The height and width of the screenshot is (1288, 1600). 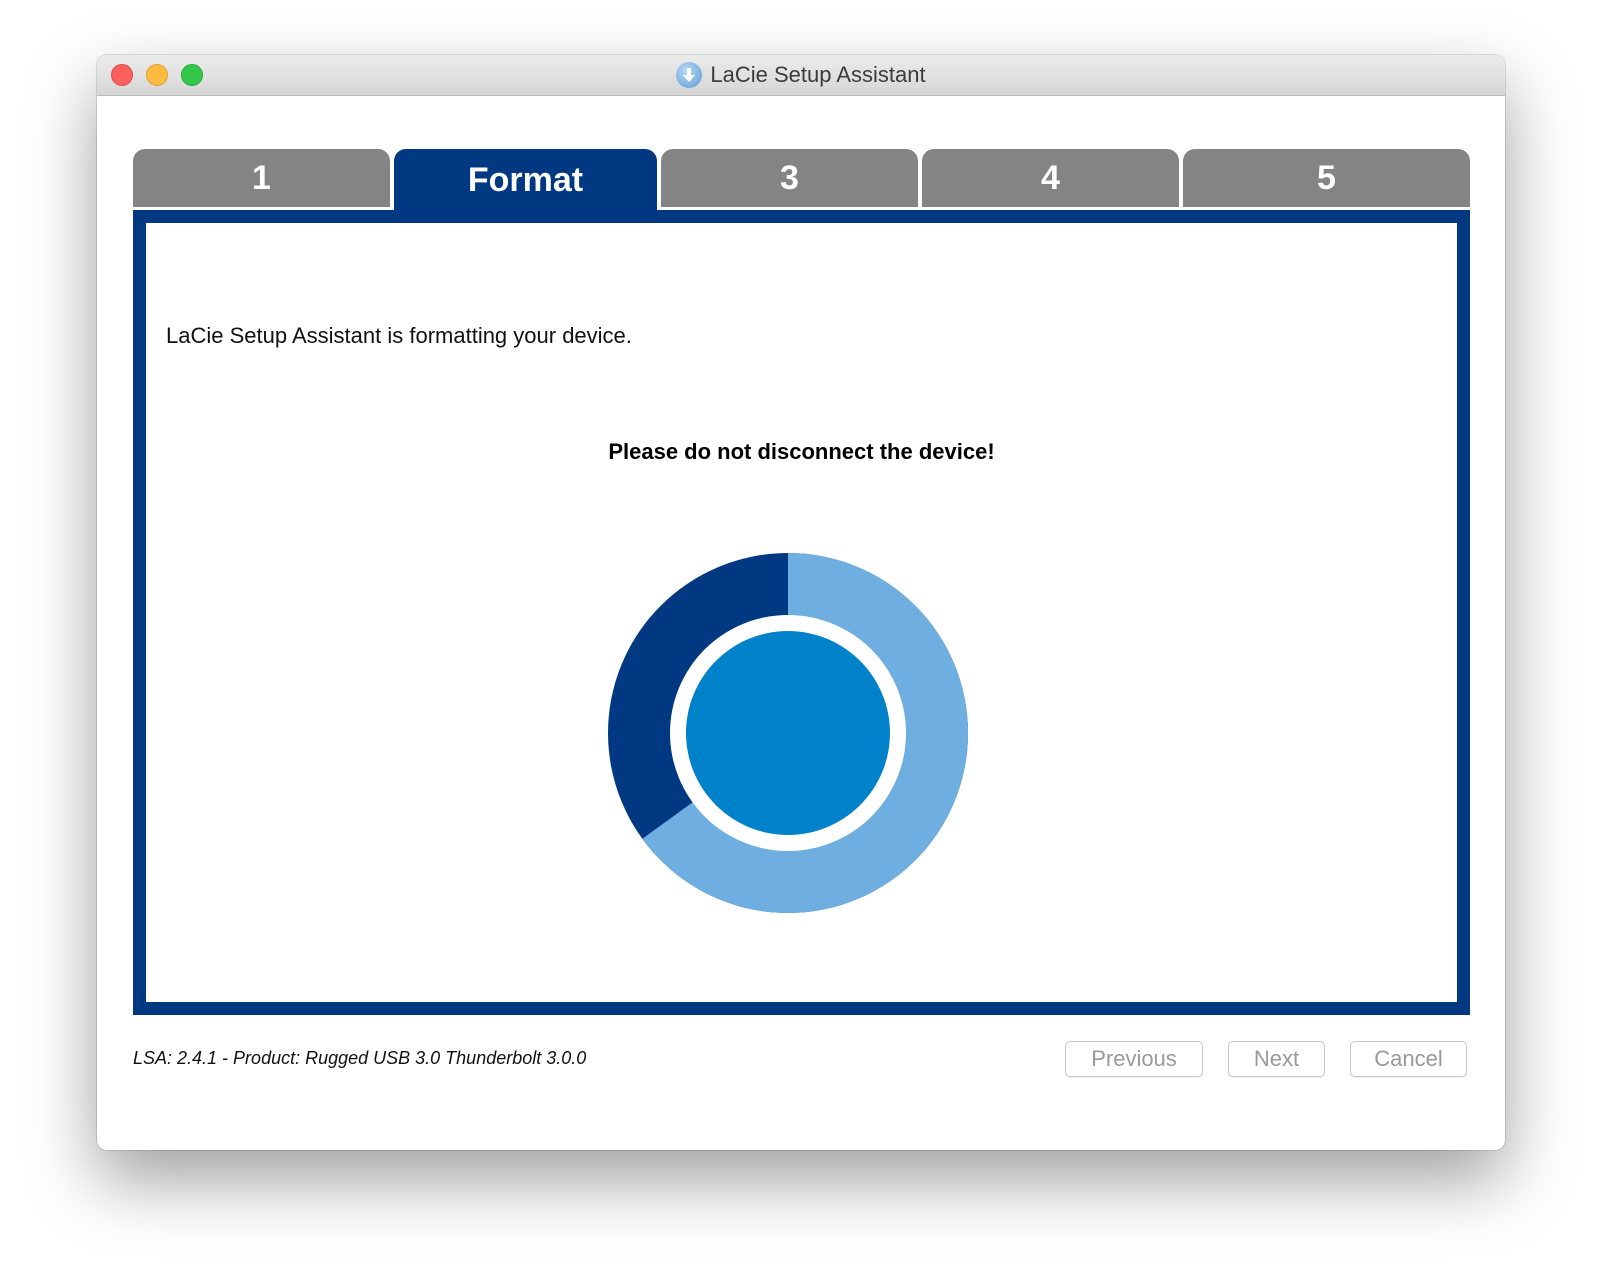 I want to click on tab-step-4: 4, so click(x=1050, y=178).